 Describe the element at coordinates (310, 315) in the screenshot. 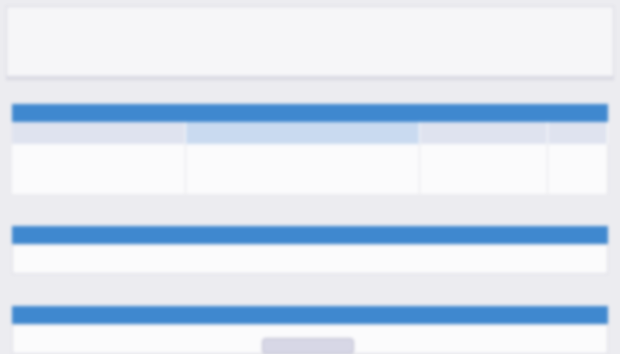

I see `section-3-title` at that location.